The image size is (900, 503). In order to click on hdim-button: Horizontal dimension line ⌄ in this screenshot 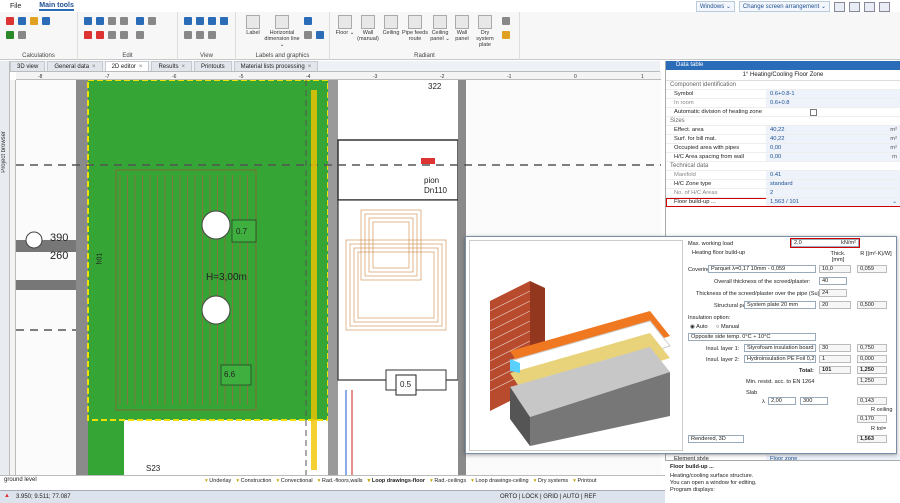, I will do `click(282, 31)`.